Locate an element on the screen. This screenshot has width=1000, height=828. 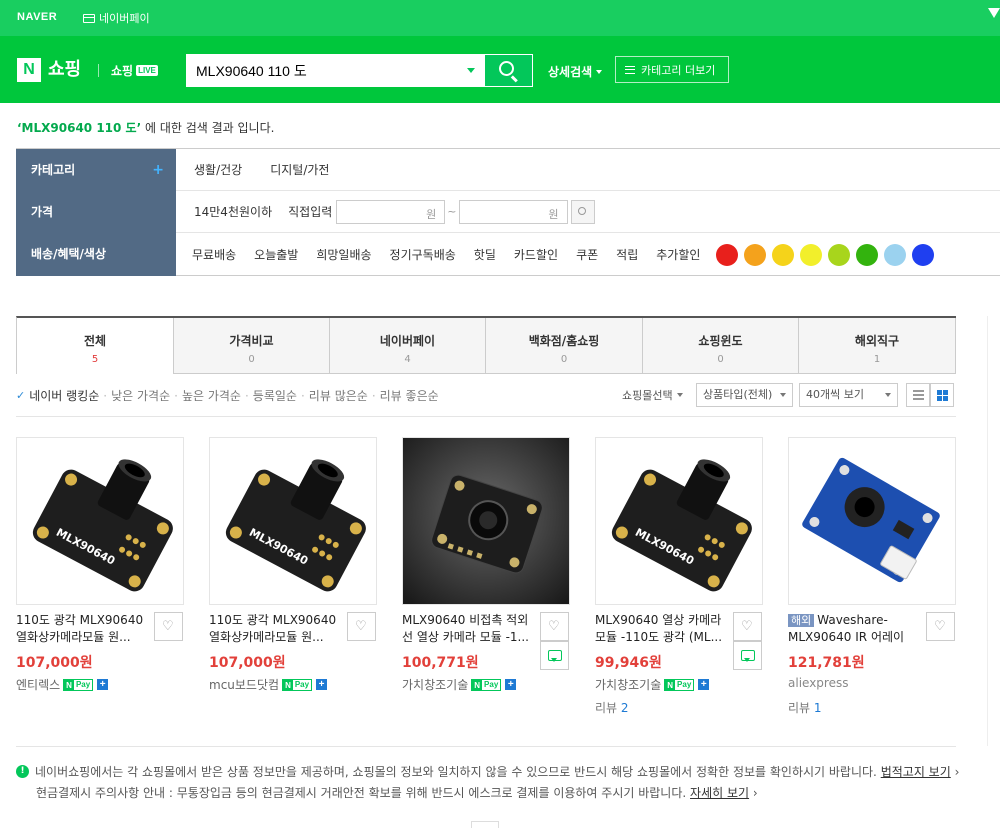
sort-low-price: 낮은 가격순 is located at coordinates (140, 395).